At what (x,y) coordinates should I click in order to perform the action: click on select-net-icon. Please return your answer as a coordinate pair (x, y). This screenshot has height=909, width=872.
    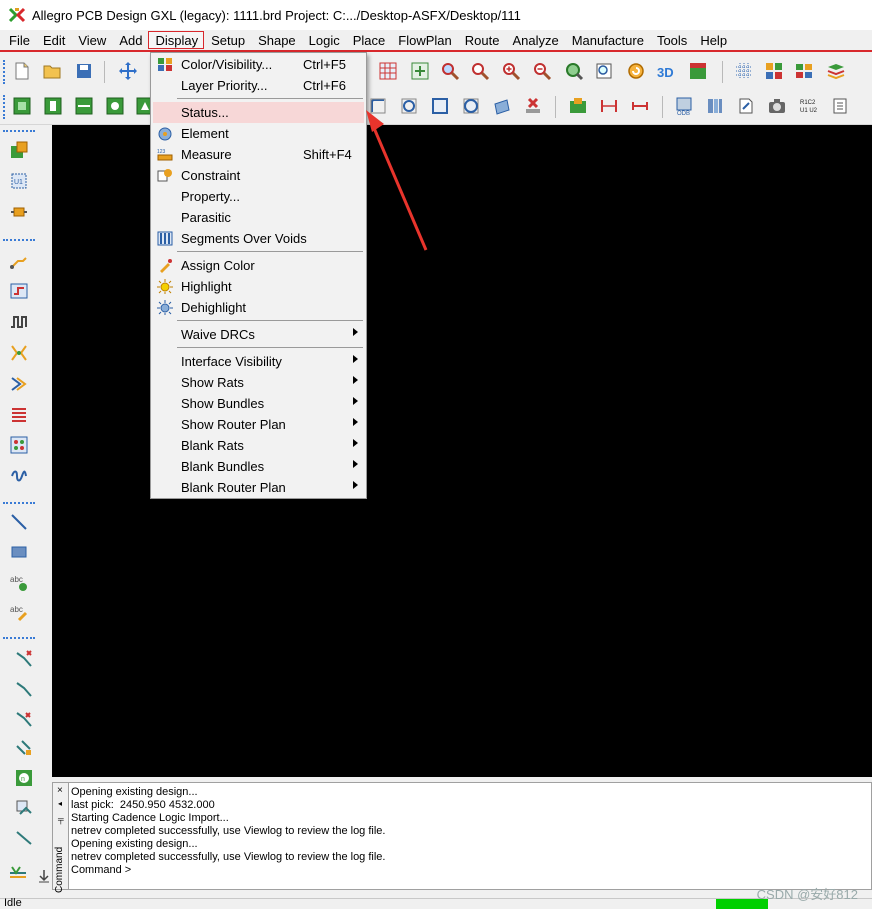
    Looking at the image, I should click on (84, 106).